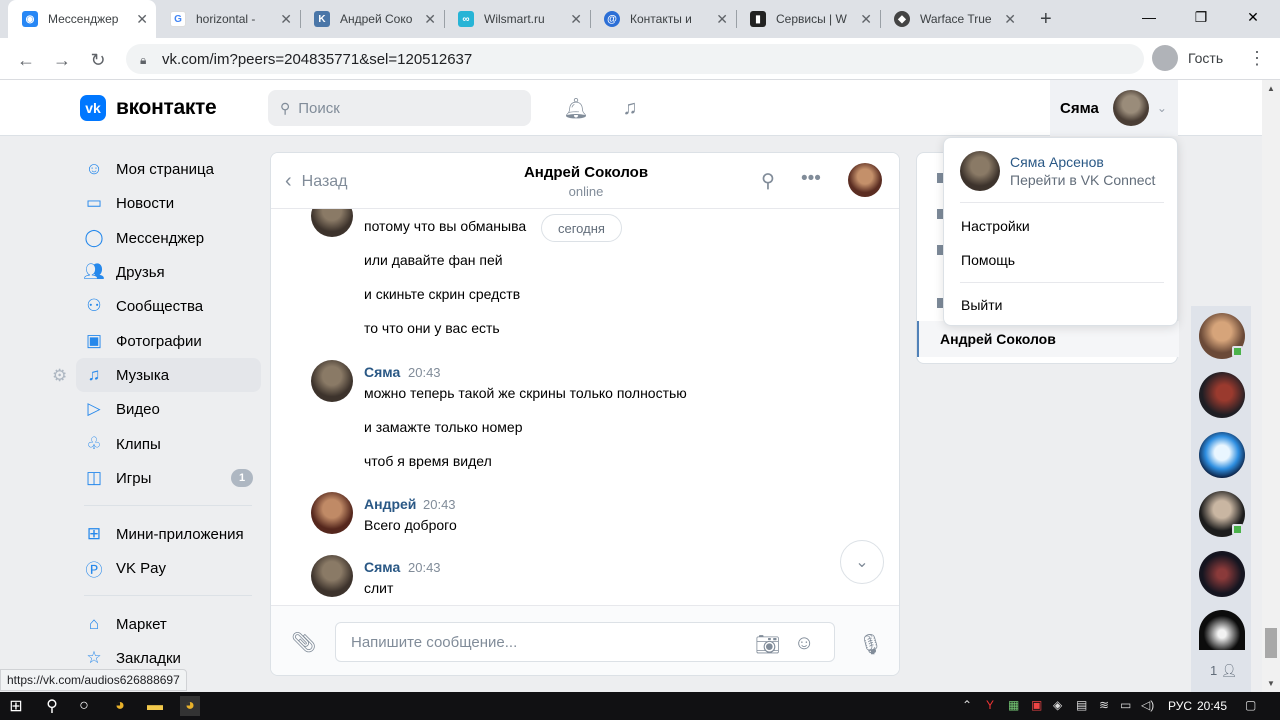 Image resolution: width=1280 pixels, height=720 pixels. What do you see at coordinates (663, 19) in the screenshot?
I see `tab-contacts: @ Контакты и ✕` at bounding box center [663, 19].